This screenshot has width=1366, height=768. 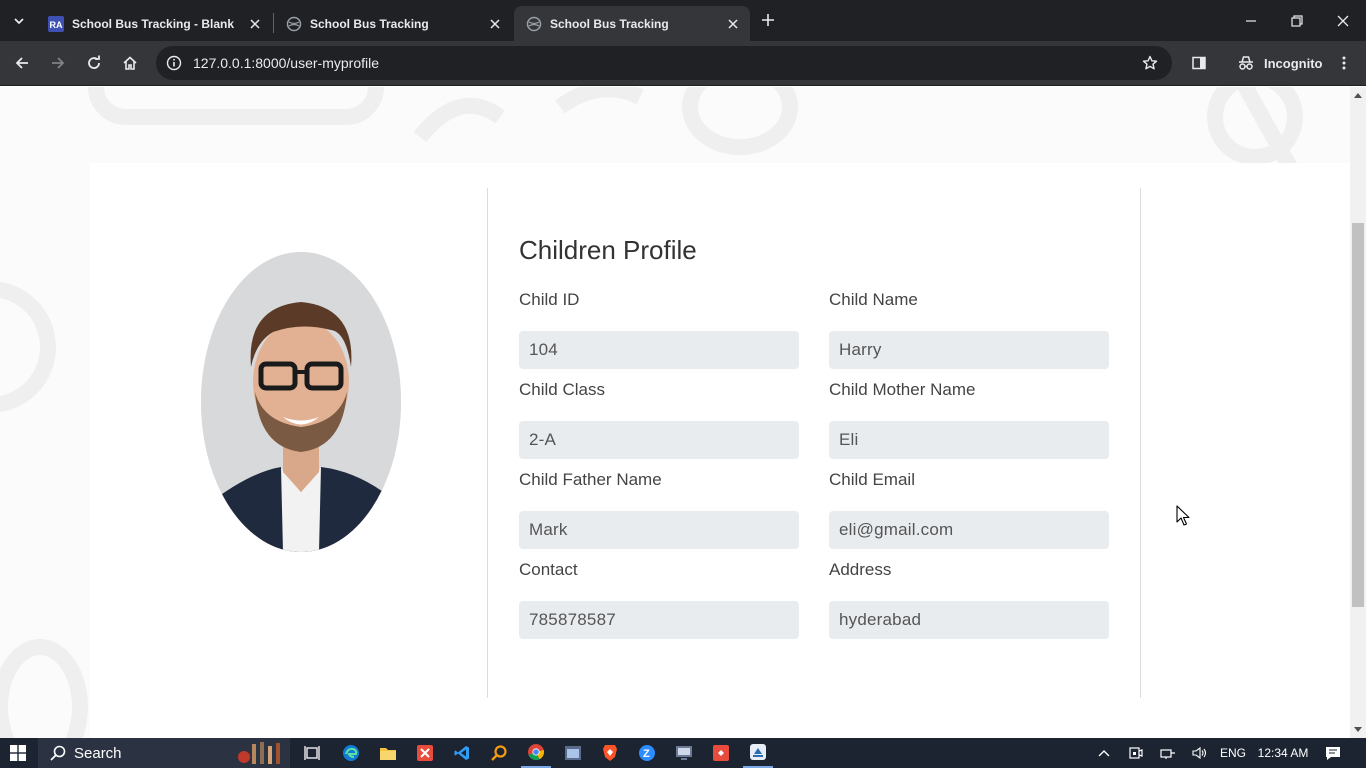 I want to click on restore-button, so click(x=1297, y=20).